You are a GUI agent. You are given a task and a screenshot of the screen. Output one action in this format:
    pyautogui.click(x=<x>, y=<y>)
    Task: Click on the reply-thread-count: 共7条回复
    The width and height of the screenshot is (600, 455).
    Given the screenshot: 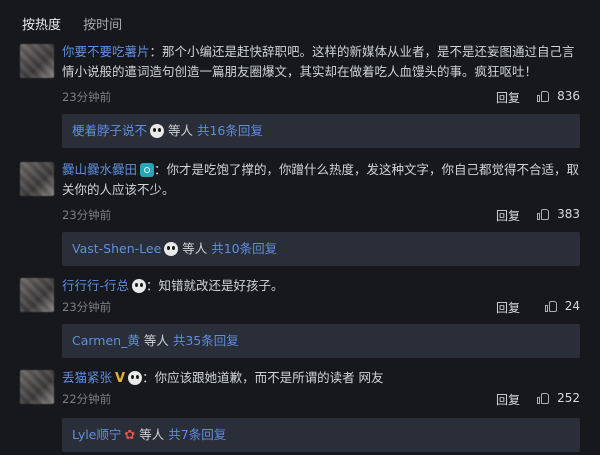 What is the action you would take?
    pyautogui.click(x=197, y=434)
    